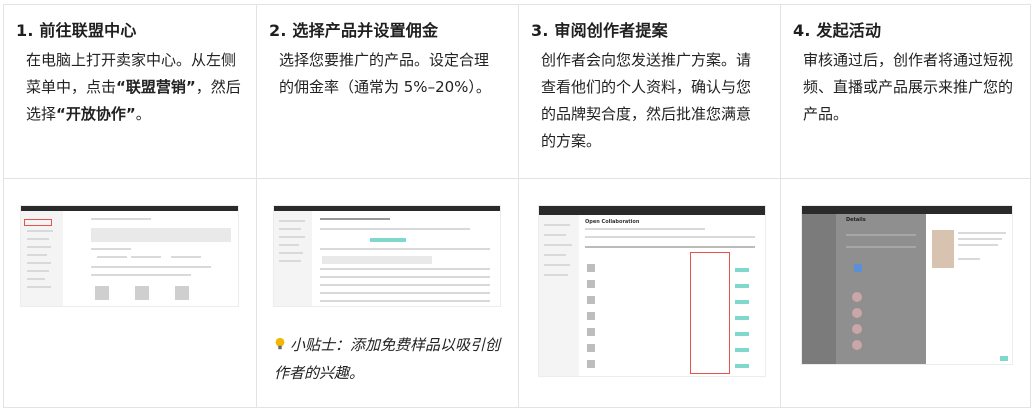  Describe the element at coordinates (156, 87) in the screenshot. I see `step-1-desc-bold-a: “联盟营销”` at that location.